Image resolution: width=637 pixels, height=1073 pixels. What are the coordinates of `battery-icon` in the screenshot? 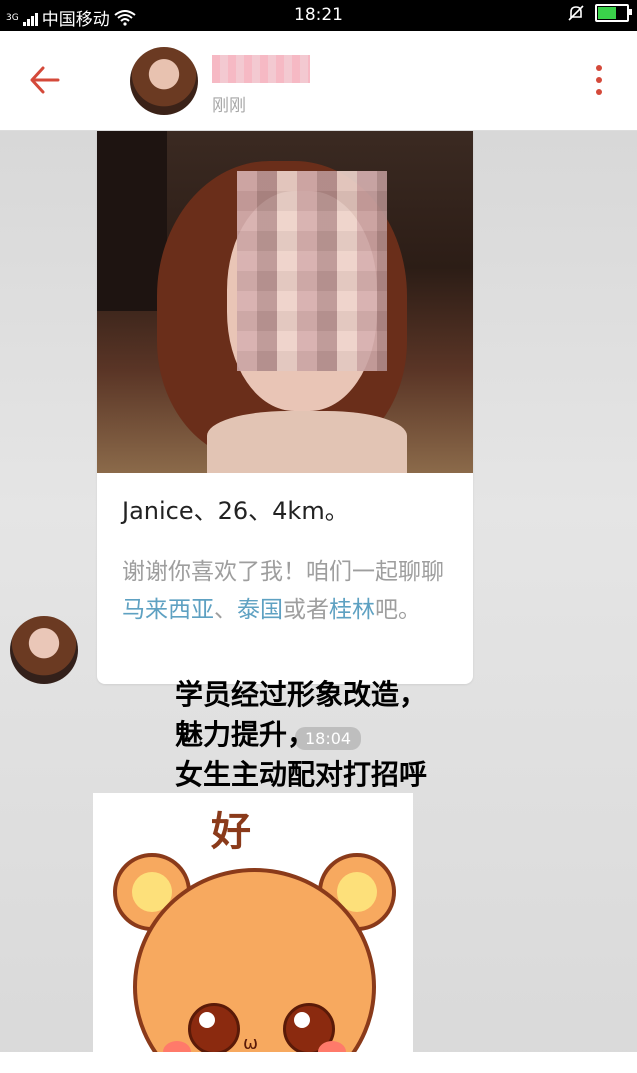 It's located at (613, 13).